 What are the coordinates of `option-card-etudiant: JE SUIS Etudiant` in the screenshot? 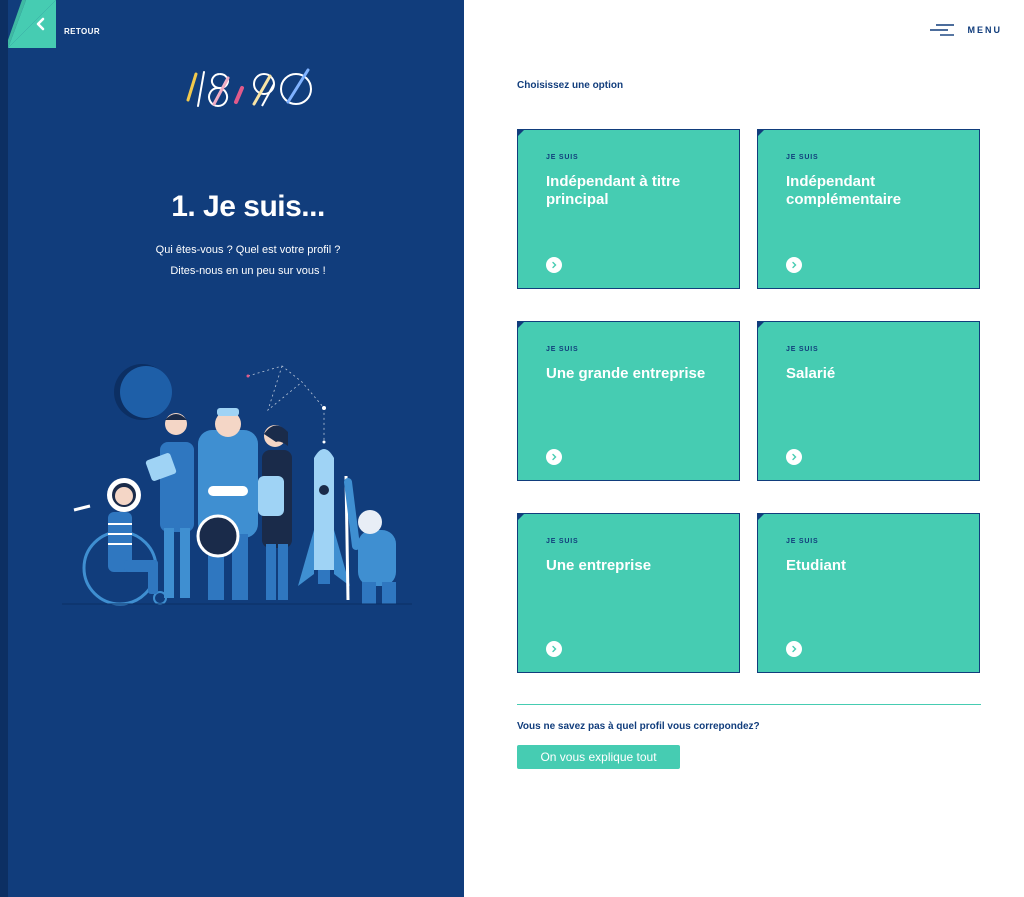 It's located at (868, 593).